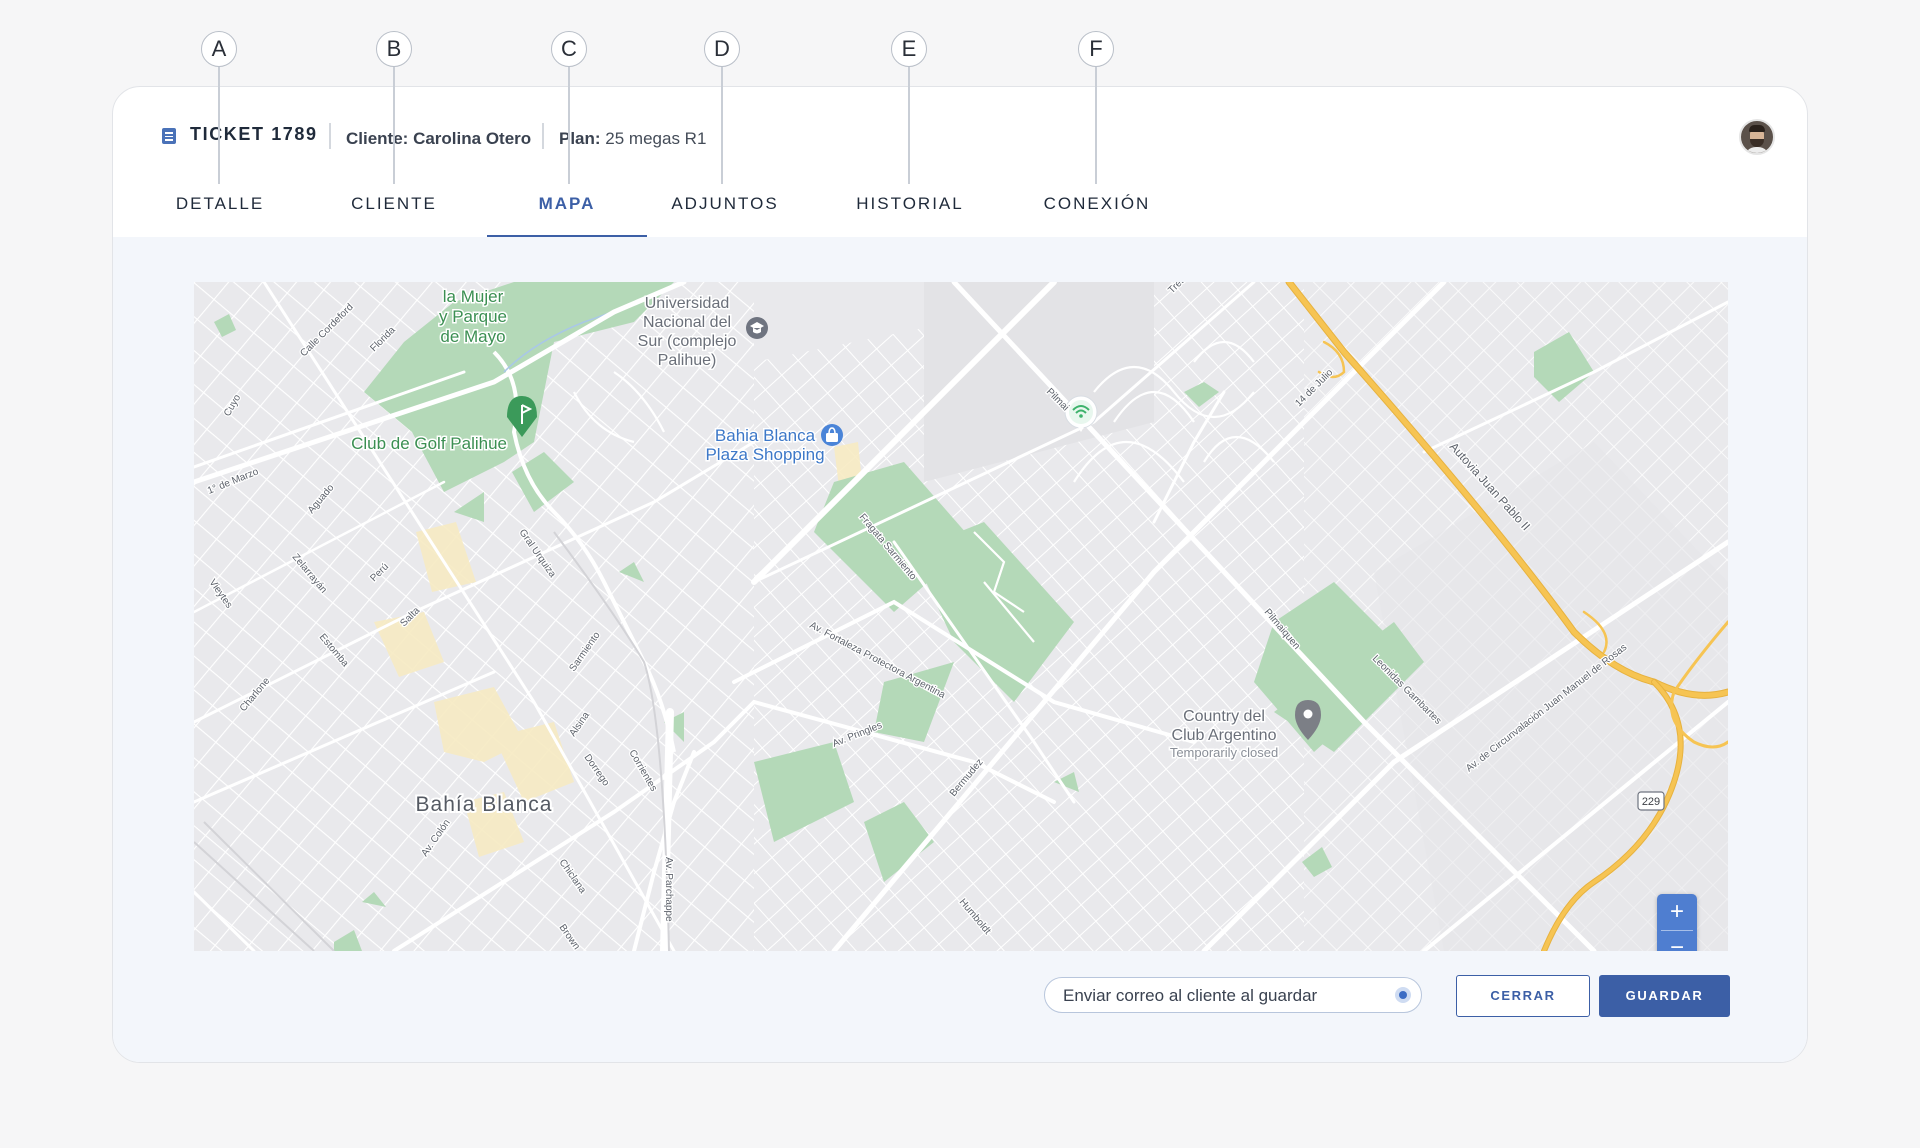  I want to click on callout-line-b, so click(394, 125).